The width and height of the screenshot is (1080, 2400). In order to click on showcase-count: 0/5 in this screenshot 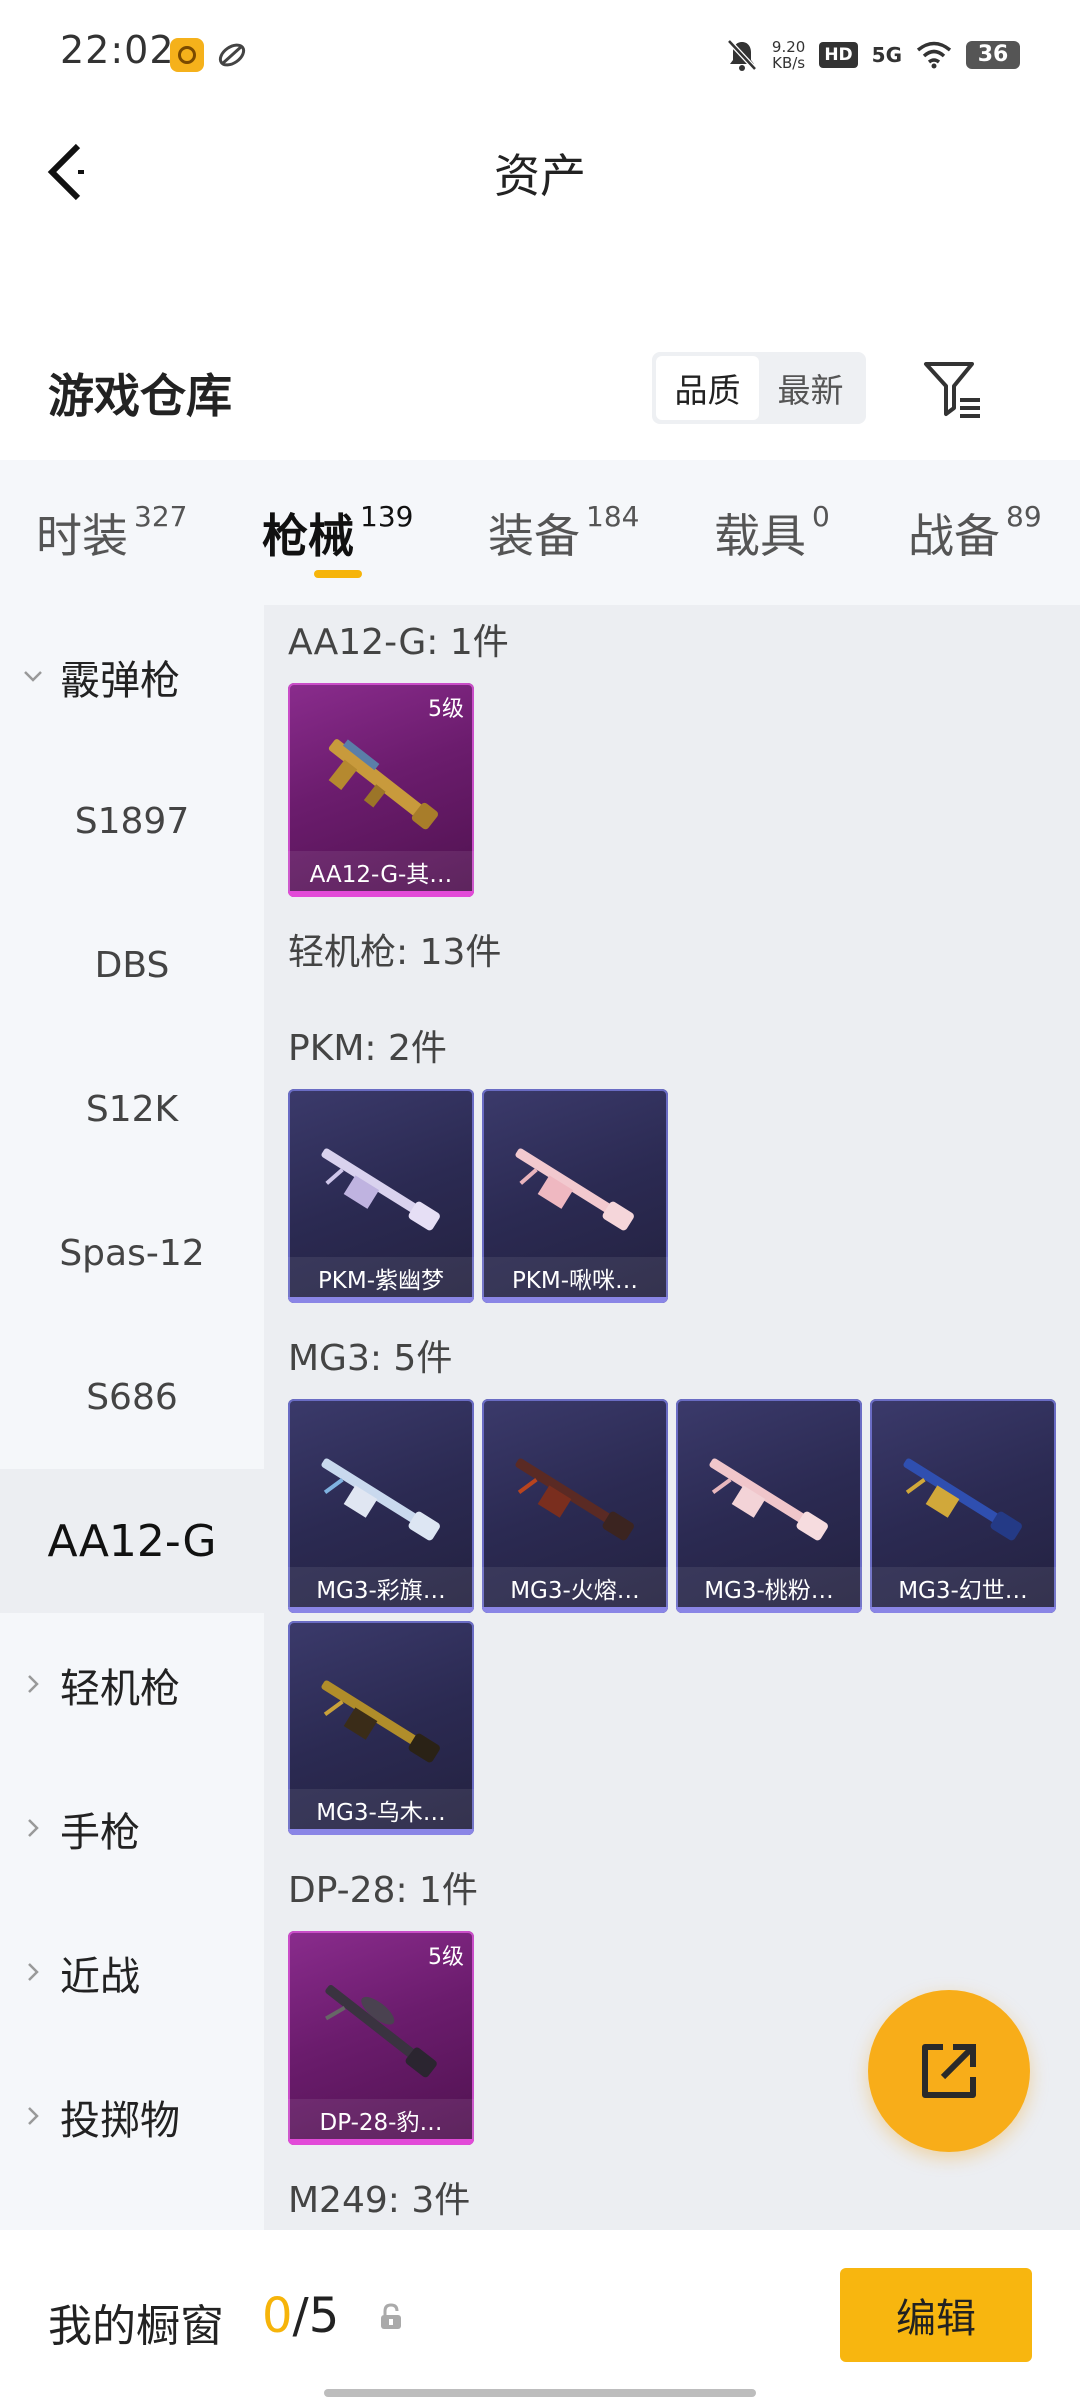, I will do `click(301, 2316)`.